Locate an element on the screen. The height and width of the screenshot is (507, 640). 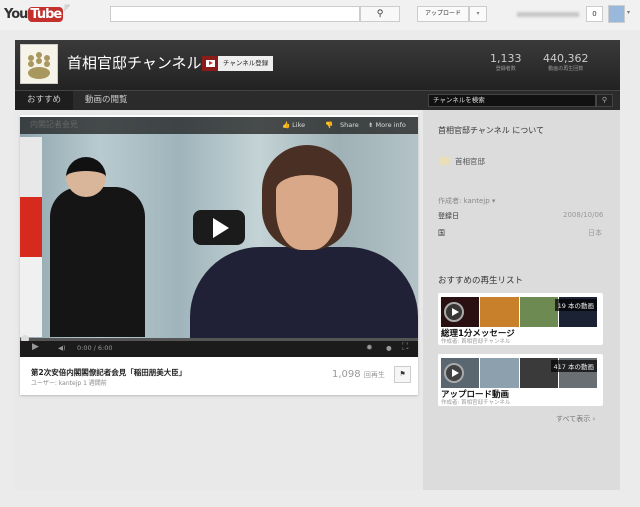
video-overlay-title: 内閣記者会見 is located at coordinates (54, 124).